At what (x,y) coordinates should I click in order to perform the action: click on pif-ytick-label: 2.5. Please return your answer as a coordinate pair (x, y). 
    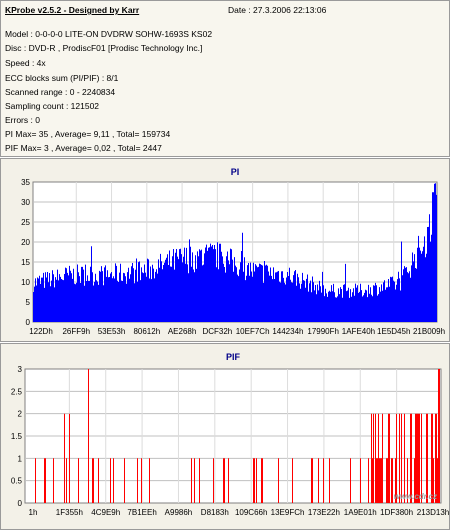
    Looking at the image, I should click on (17, 391).